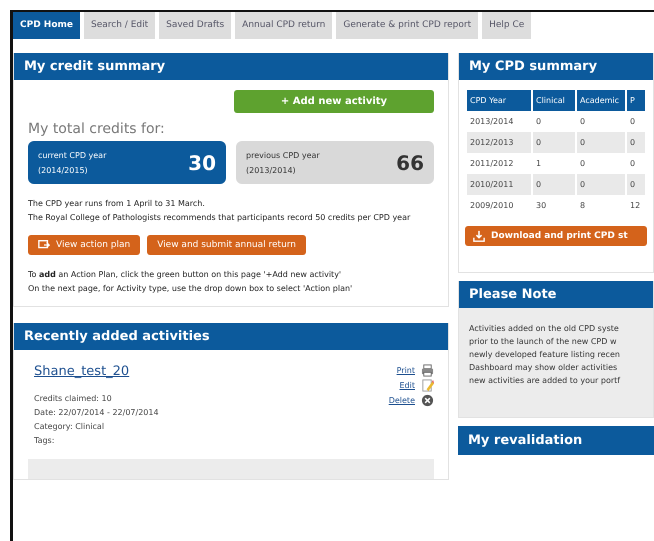  I want to click on delete-icon, so click(427, 400).